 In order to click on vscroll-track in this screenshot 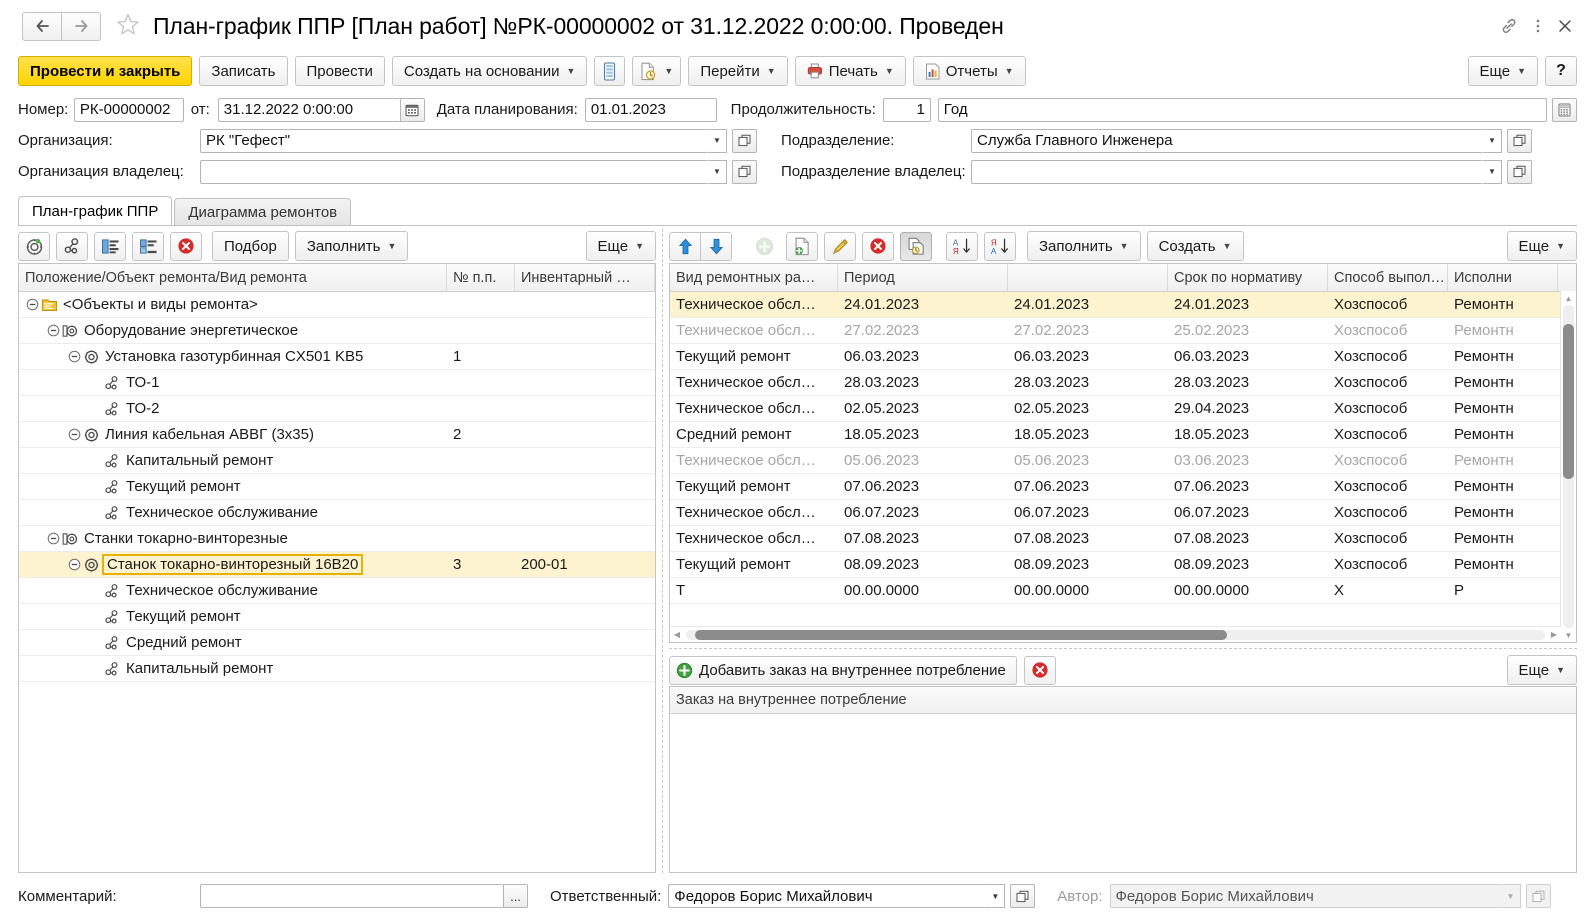, I will do `click(1568, 466)`.